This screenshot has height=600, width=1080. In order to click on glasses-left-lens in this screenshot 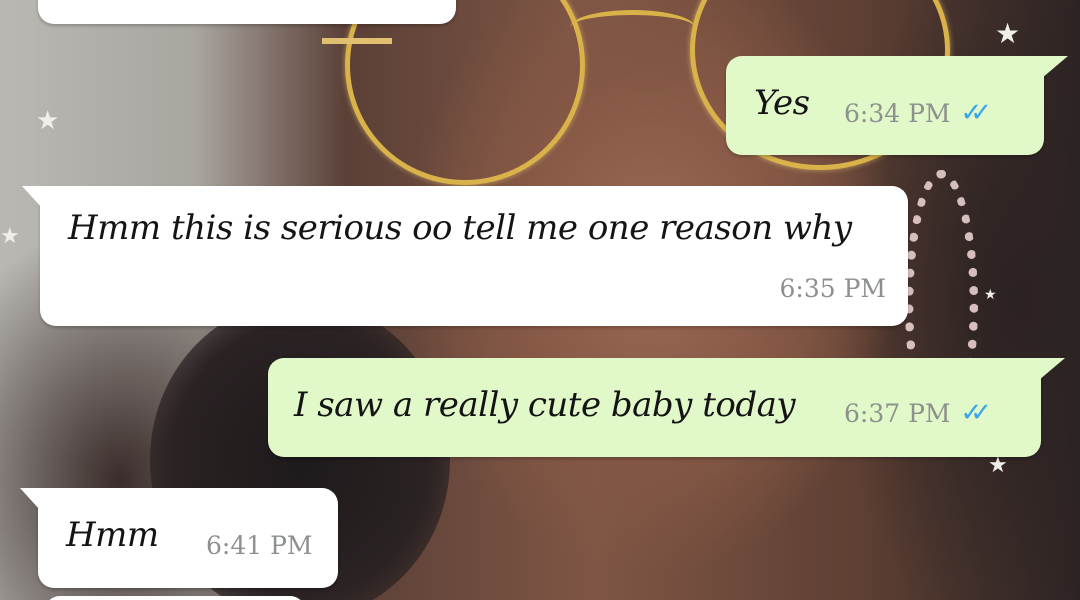, I will do `click(465, 92)`.